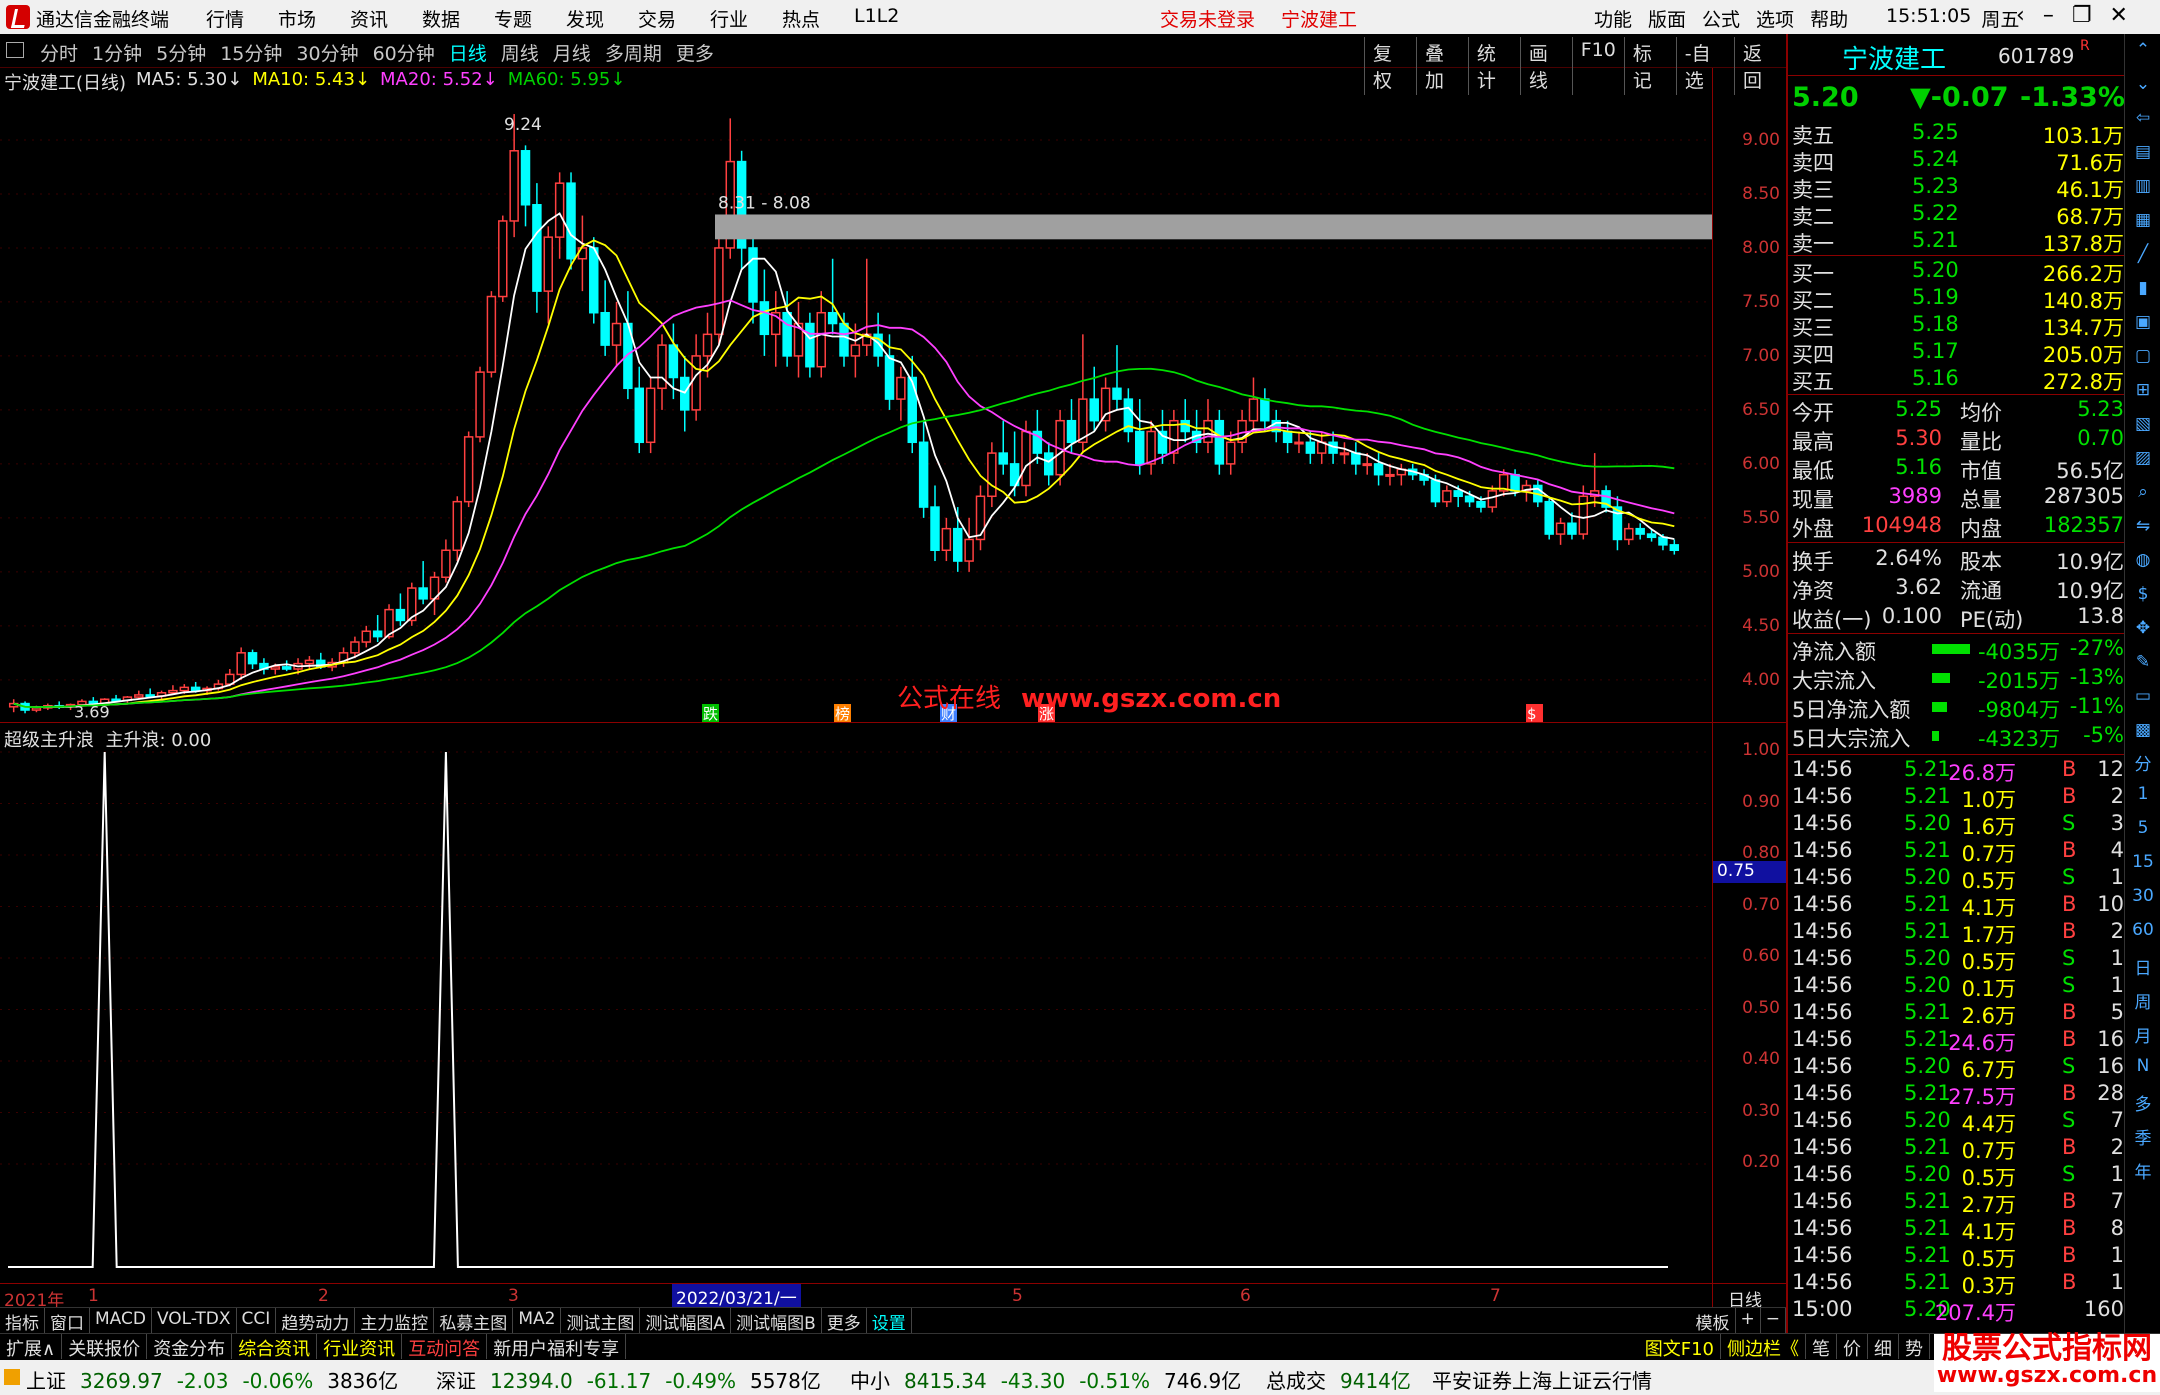 Image resolution: width=2160 pixels, height=1395 pixels. What do you see at coordinates (674, 18) in the screenshot?
I see `menu-item: 交易` at bounding box center [674, 18].